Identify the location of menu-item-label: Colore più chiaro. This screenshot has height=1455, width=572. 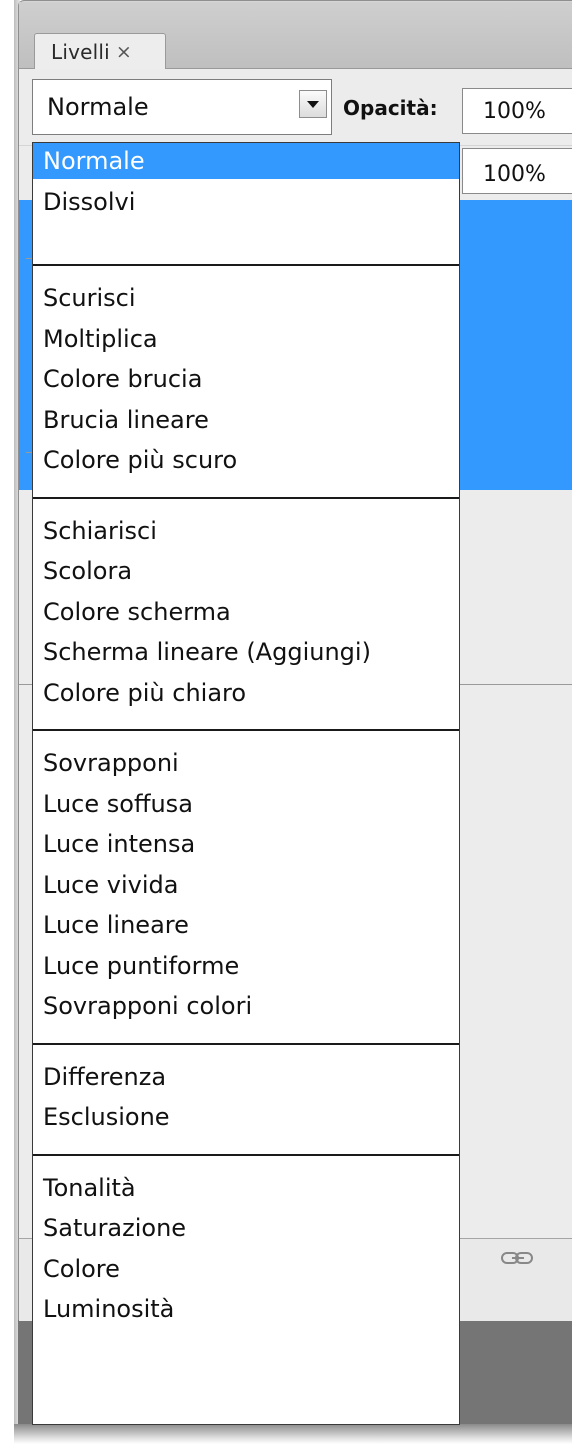
(145, 692).